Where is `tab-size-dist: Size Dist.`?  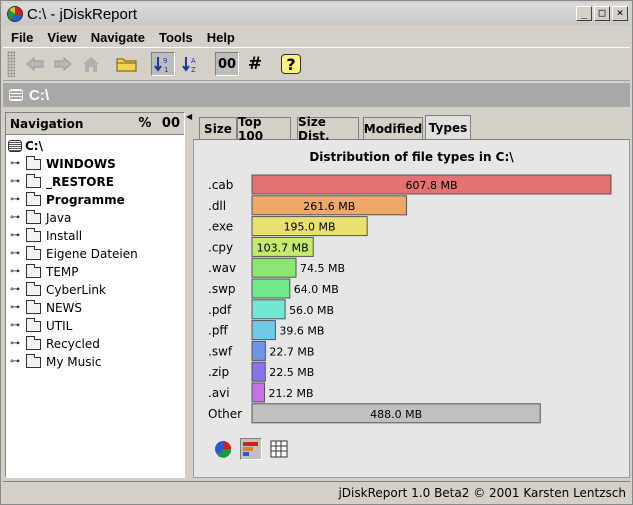 tab-size-dist: Size Dist. is located at coordinates (328, 129).